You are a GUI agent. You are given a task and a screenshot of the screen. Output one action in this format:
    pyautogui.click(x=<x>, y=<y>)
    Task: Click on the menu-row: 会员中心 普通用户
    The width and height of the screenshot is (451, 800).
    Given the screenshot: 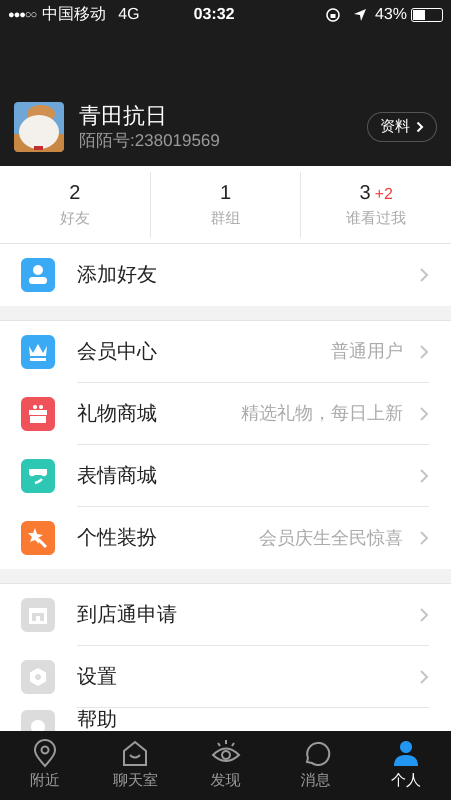 What is the action you would take?
    pyautogui.click(x=225, y=352)
    